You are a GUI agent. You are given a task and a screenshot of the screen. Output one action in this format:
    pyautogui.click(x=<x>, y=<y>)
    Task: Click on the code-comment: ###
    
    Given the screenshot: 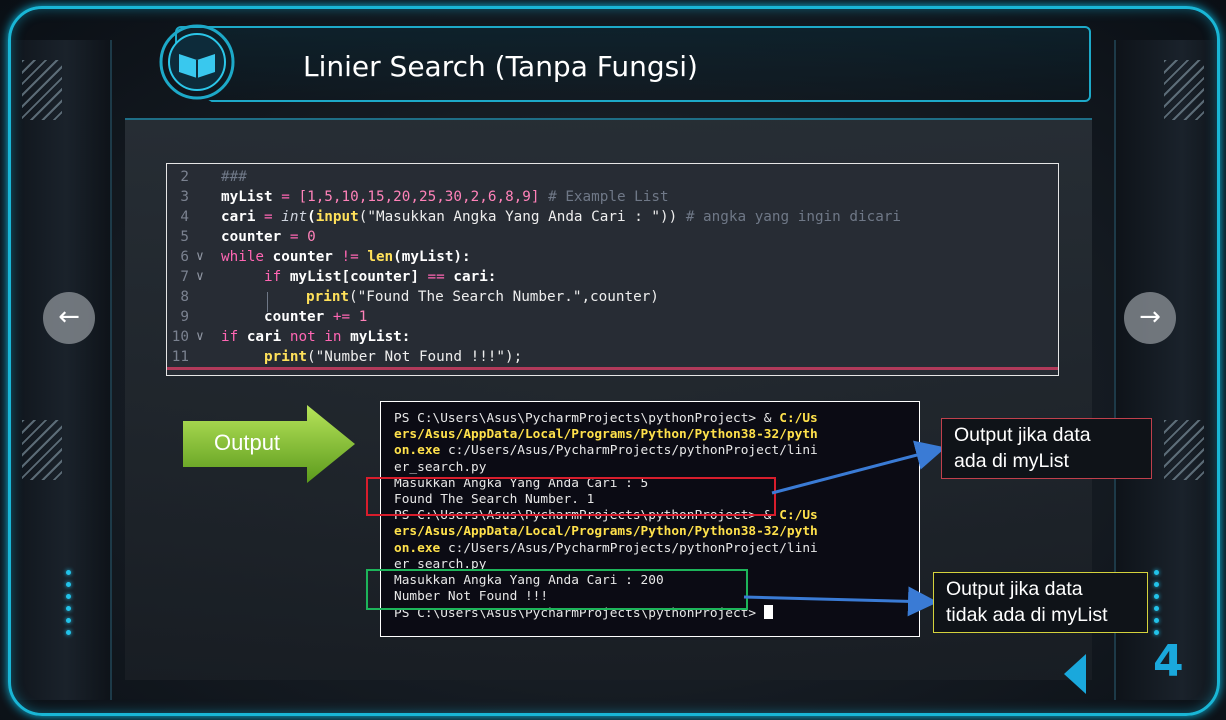 What is the action you would take?
    pyautogui.click(x=234, y=177)
    